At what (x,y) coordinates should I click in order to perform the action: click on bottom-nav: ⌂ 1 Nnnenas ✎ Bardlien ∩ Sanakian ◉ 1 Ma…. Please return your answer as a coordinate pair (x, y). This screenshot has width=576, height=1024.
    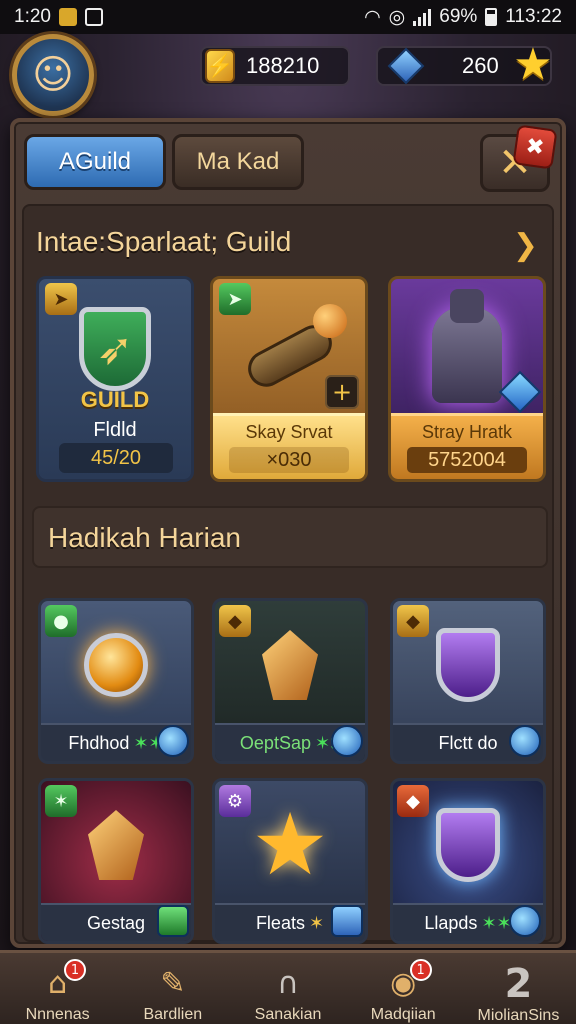
    Looking at the image, I should click on (288, 987).